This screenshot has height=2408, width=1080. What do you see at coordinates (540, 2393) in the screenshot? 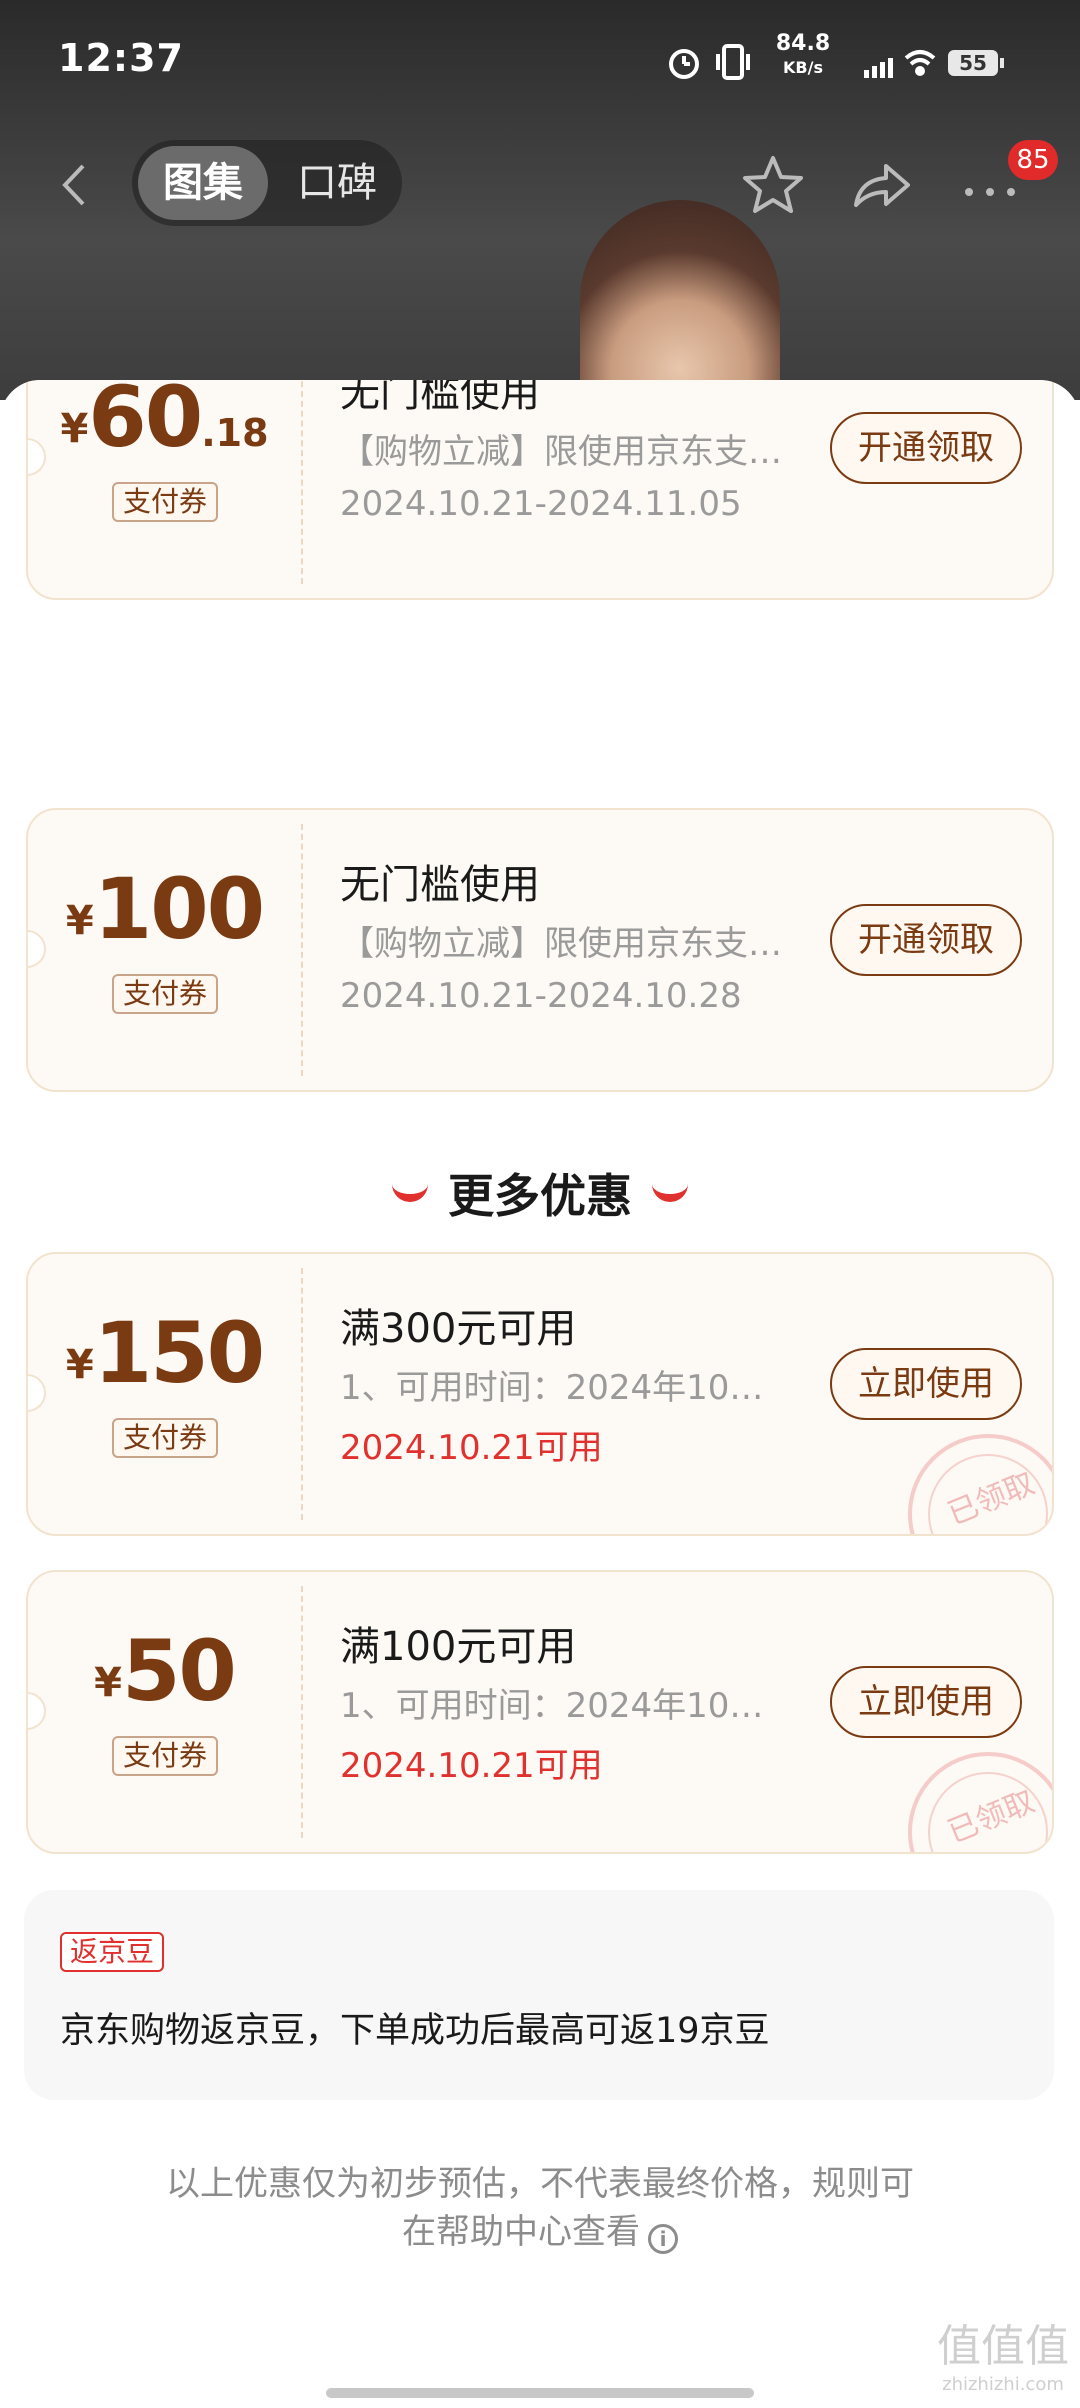
I see `home-indicator` at bounding box center [540, 2393].